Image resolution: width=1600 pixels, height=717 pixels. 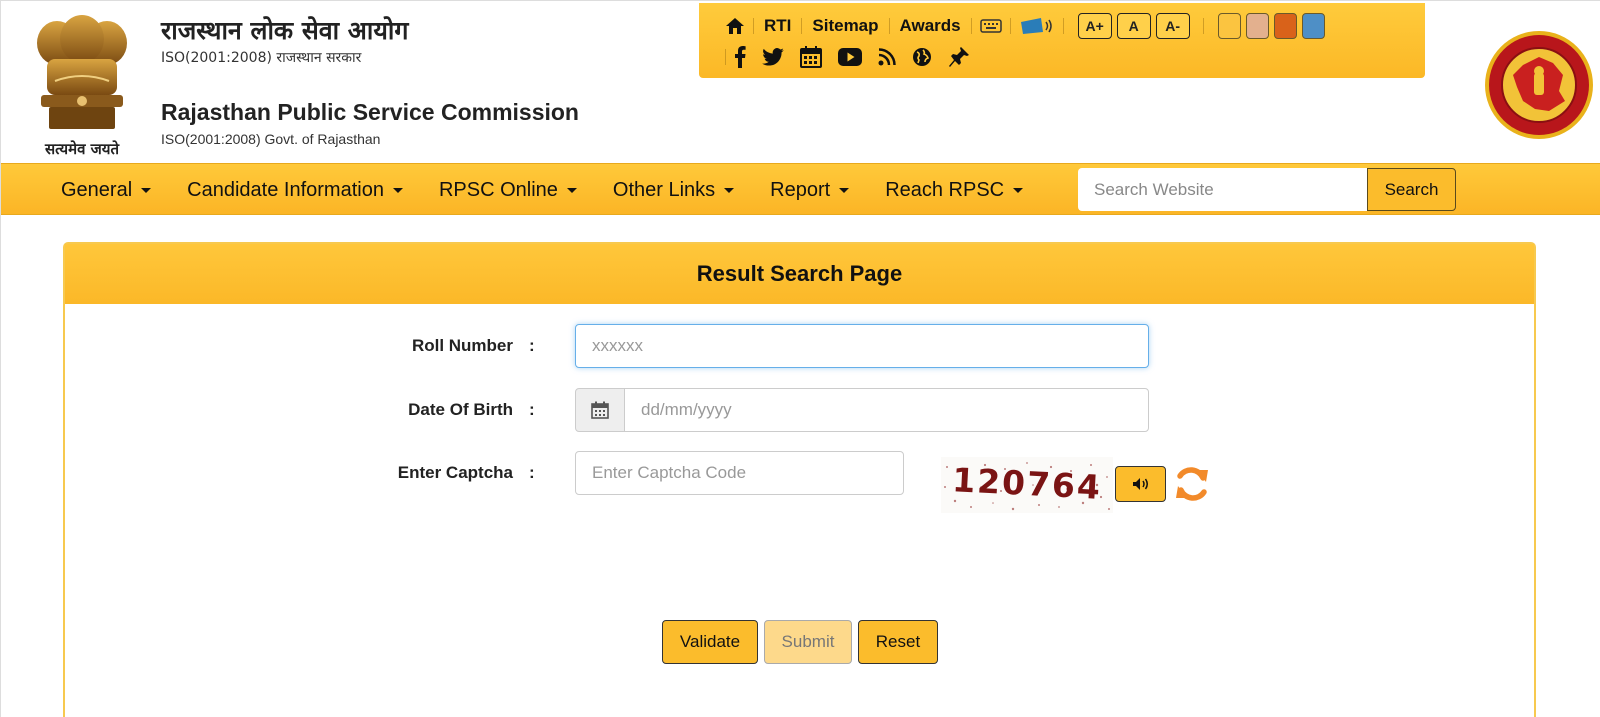 I want to click on search-website-input, so click(x=1222, y=189).